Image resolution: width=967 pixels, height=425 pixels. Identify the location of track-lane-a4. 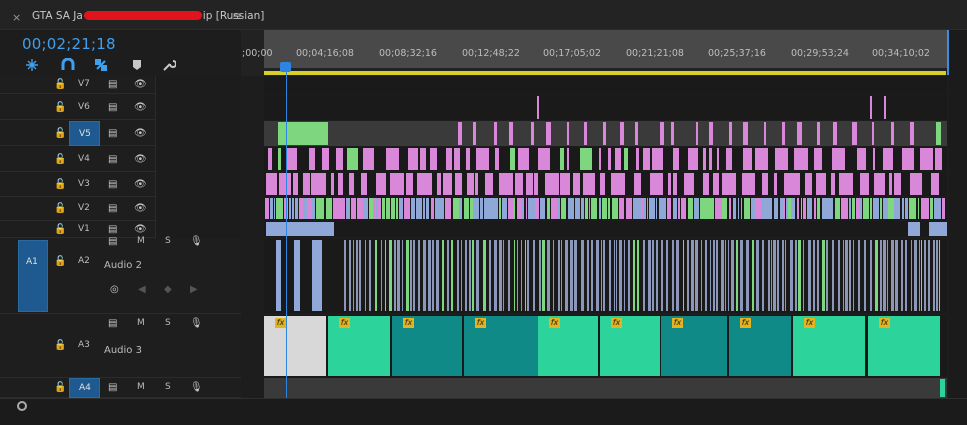
(605, 388).